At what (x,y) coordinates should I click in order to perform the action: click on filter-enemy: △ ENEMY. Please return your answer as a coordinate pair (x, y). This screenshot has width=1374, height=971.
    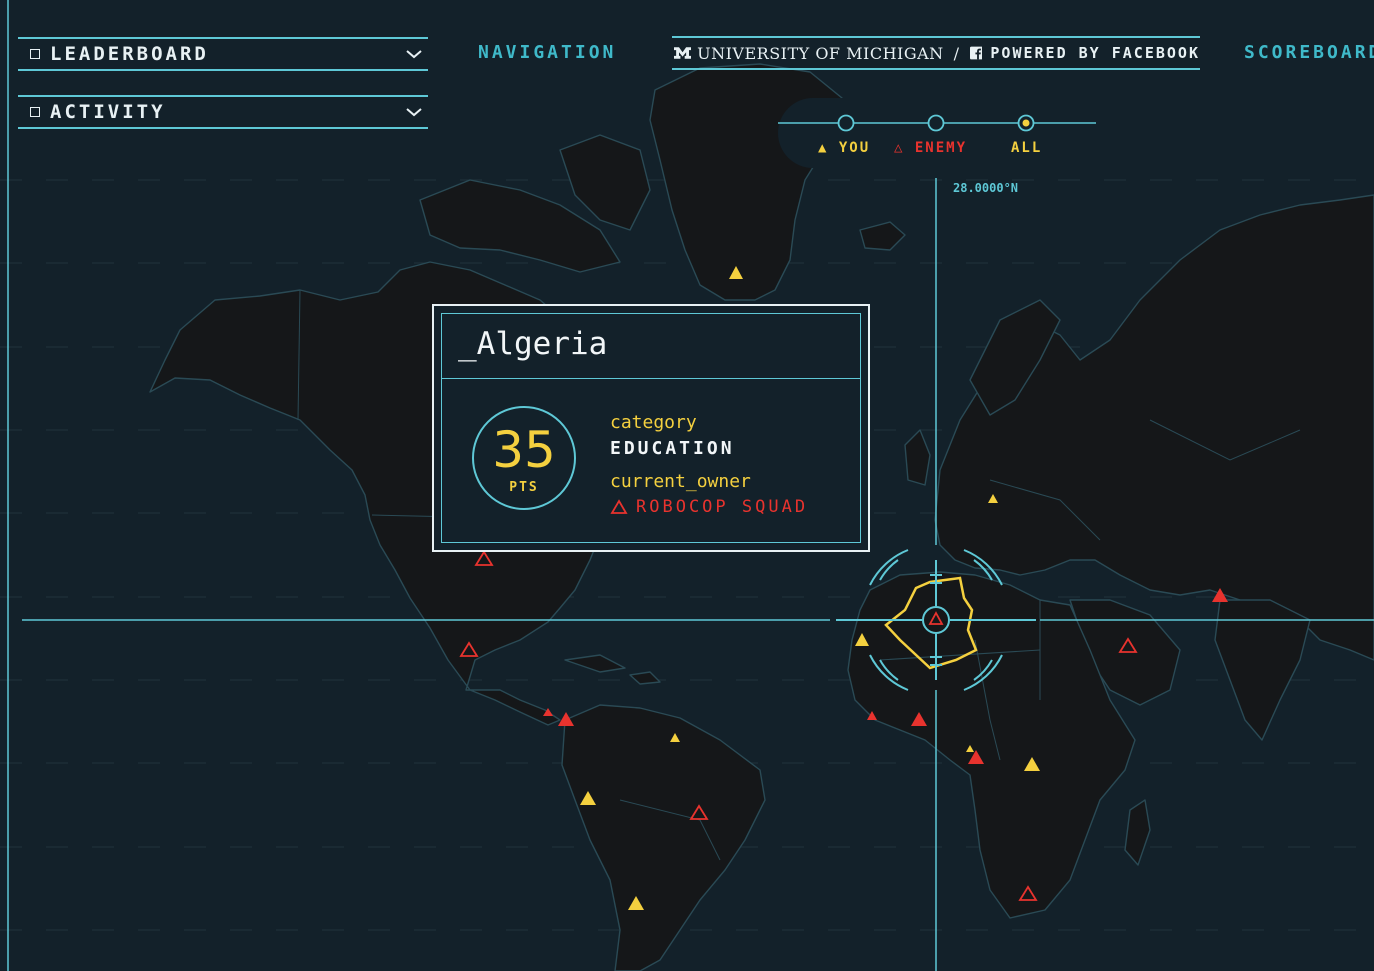
    Looking at the image, I should click on (930, 148).